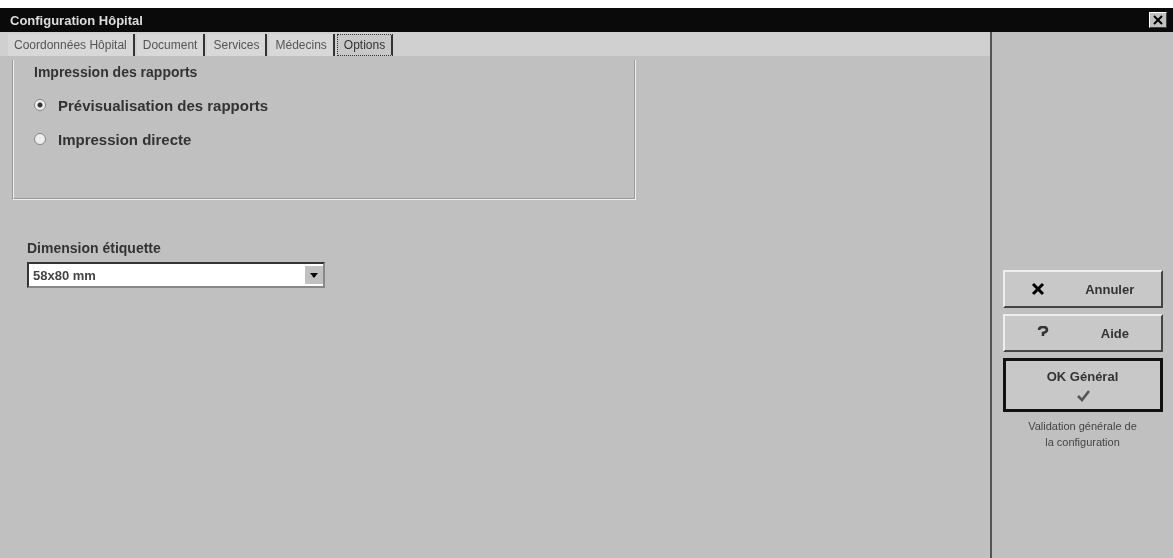 The width and height of the screenshot is (1173, 558). Describe the element at coordinates (365, 45) in the screenshot. I see `tab: Options` at that location.